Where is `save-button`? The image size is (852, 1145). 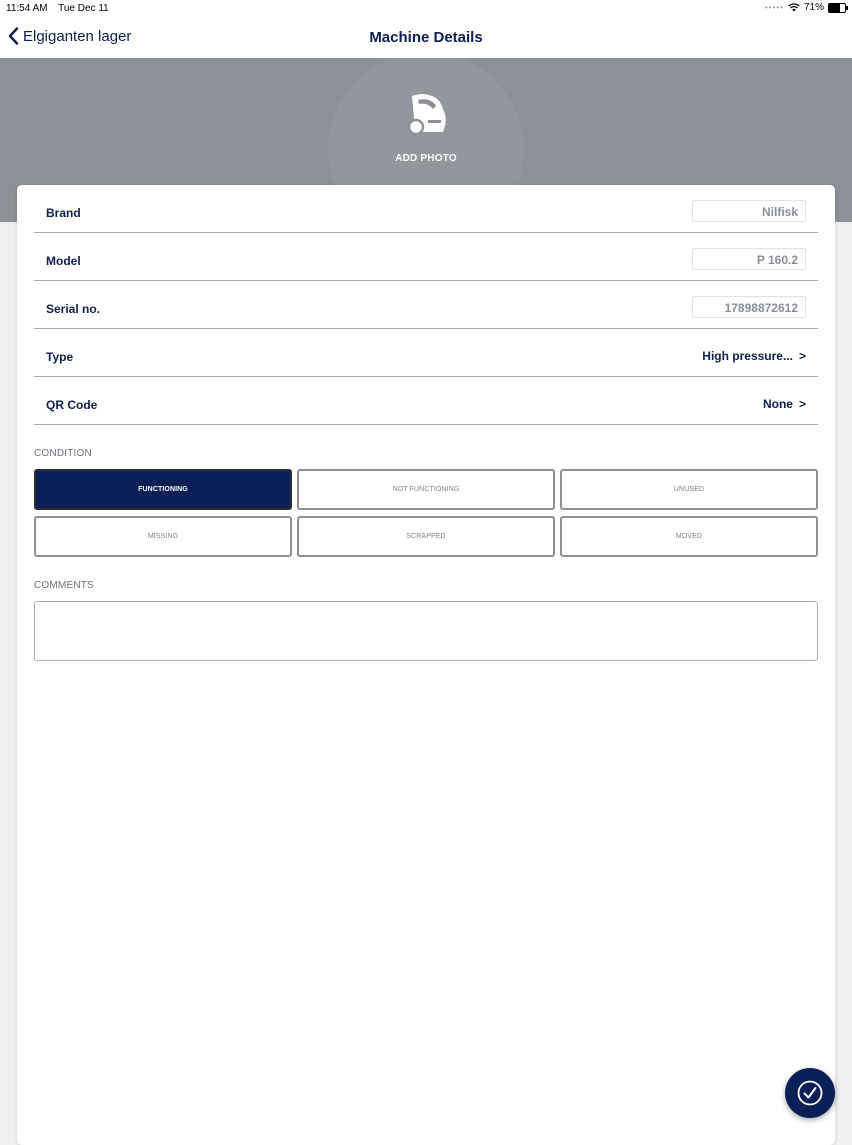 save-button is located at coordinates (810, 1093).